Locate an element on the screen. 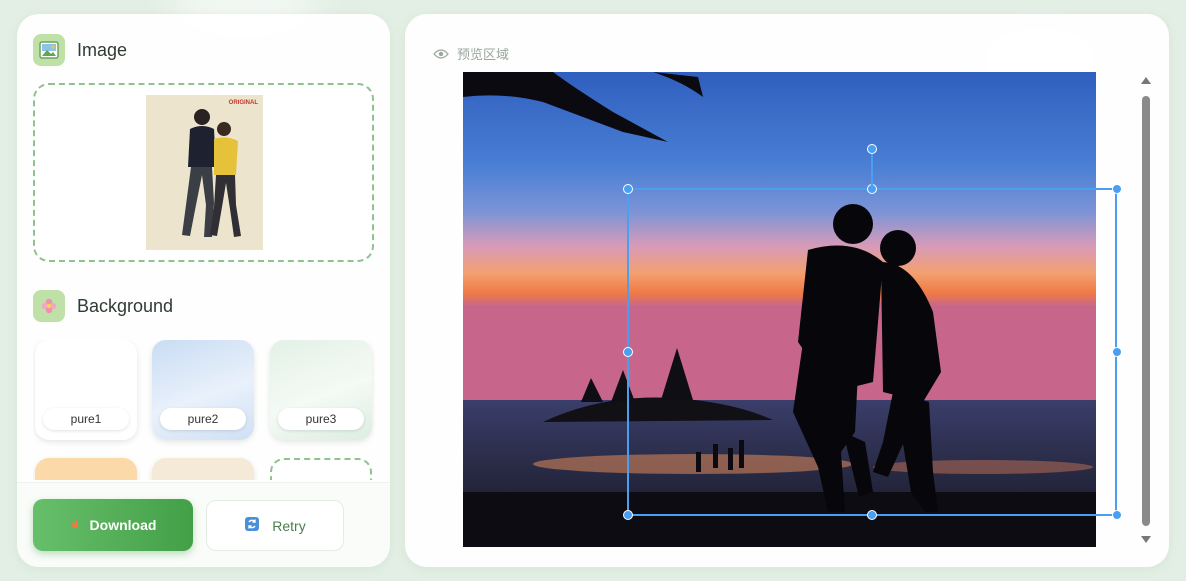  background-tile-pure2: pure2 is located at coordinates (203, 390).